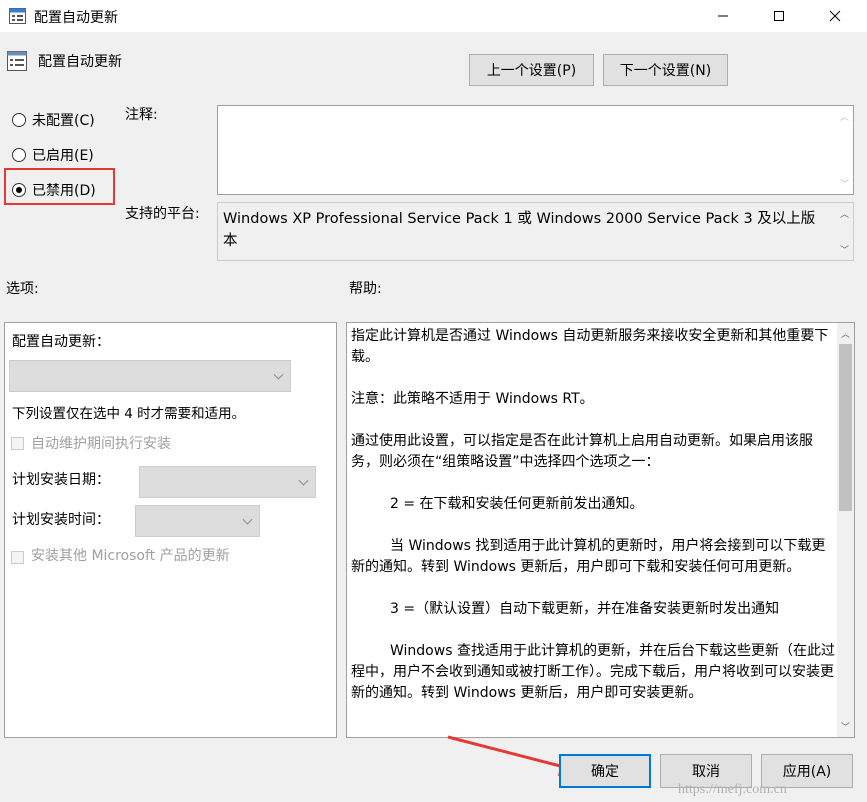  Describe the element at coordinates (64, 191) in the screenshot. I see `radio-label: 已禁用(D)` at that location.